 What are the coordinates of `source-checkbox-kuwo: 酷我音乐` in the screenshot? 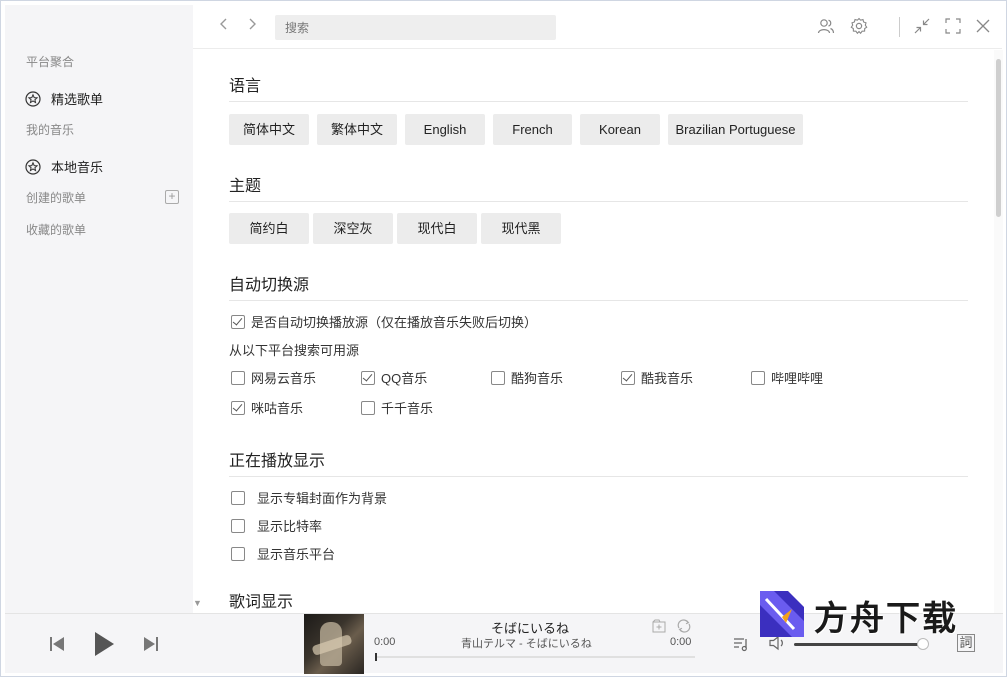 It's located at (657, 377).